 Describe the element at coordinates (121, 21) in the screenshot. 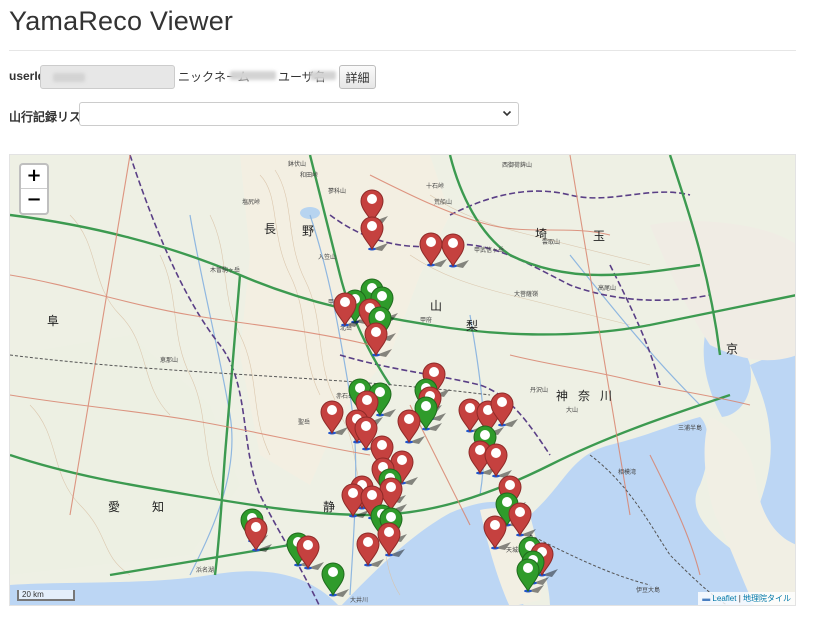

I see `page-title: YamaReco Viewer` at that location.